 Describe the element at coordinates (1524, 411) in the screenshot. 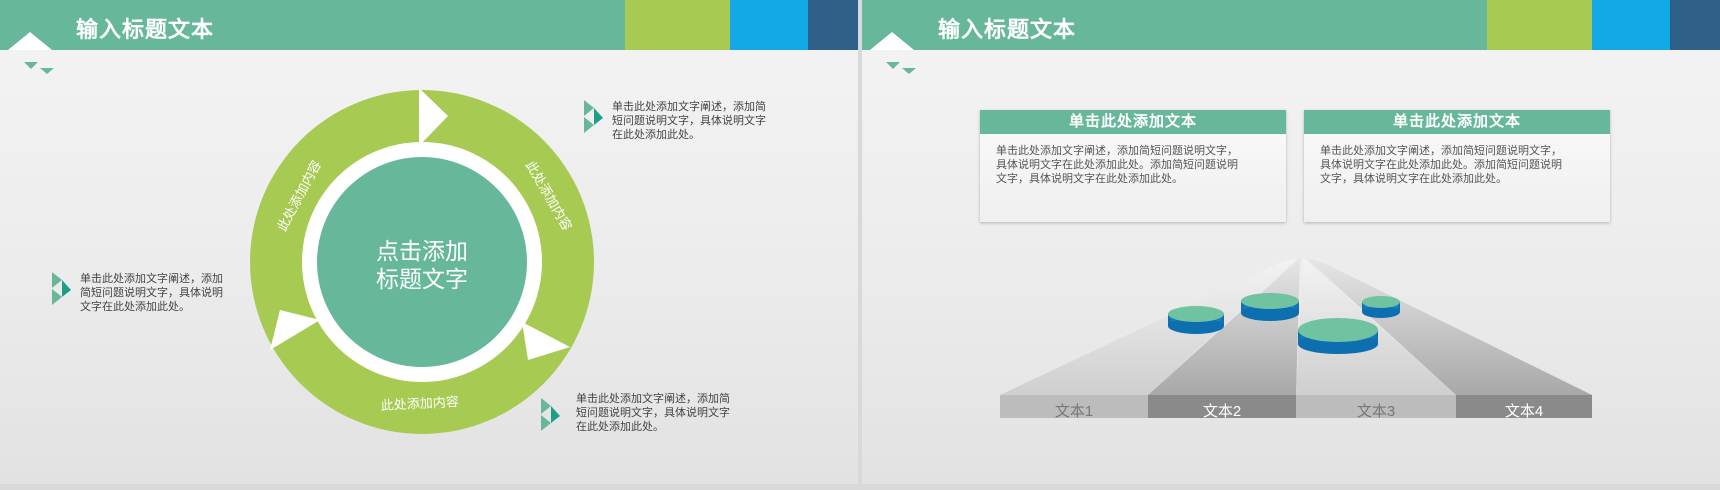

I see `lane-label-4: 文本4` at that location.